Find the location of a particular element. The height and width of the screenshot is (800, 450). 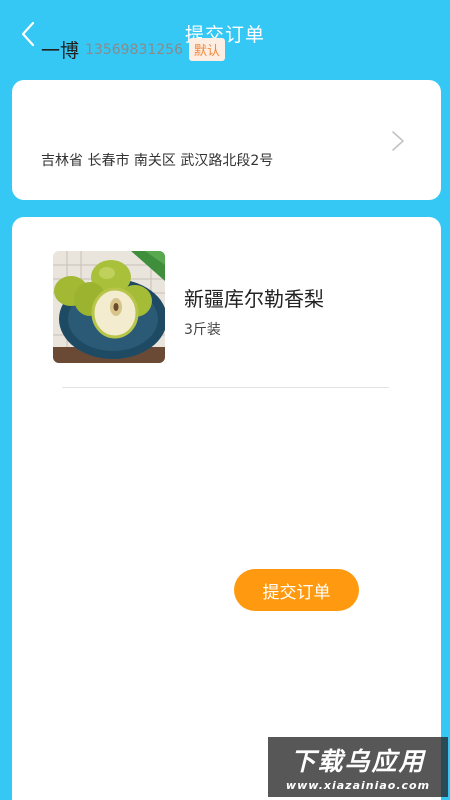

recipient-name: 一博 is located at coordinates (60, 51).